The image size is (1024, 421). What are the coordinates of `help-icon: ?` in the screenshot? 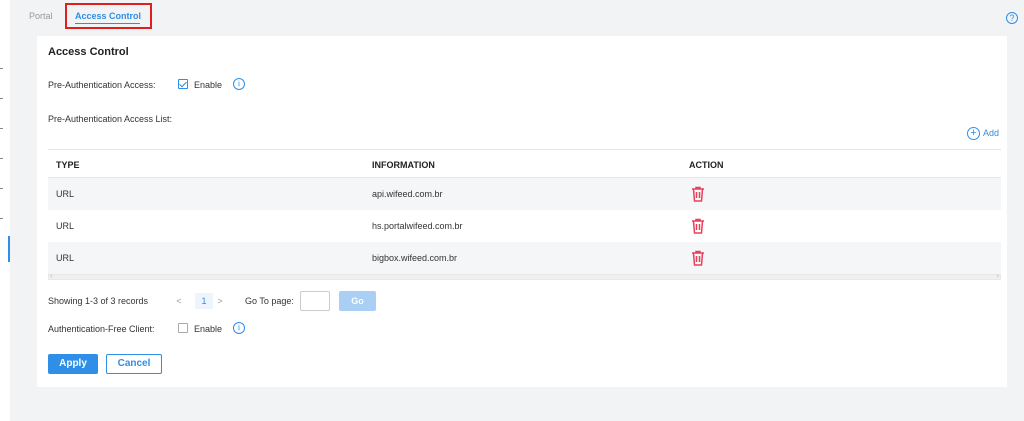 It's located at (1012, 18).